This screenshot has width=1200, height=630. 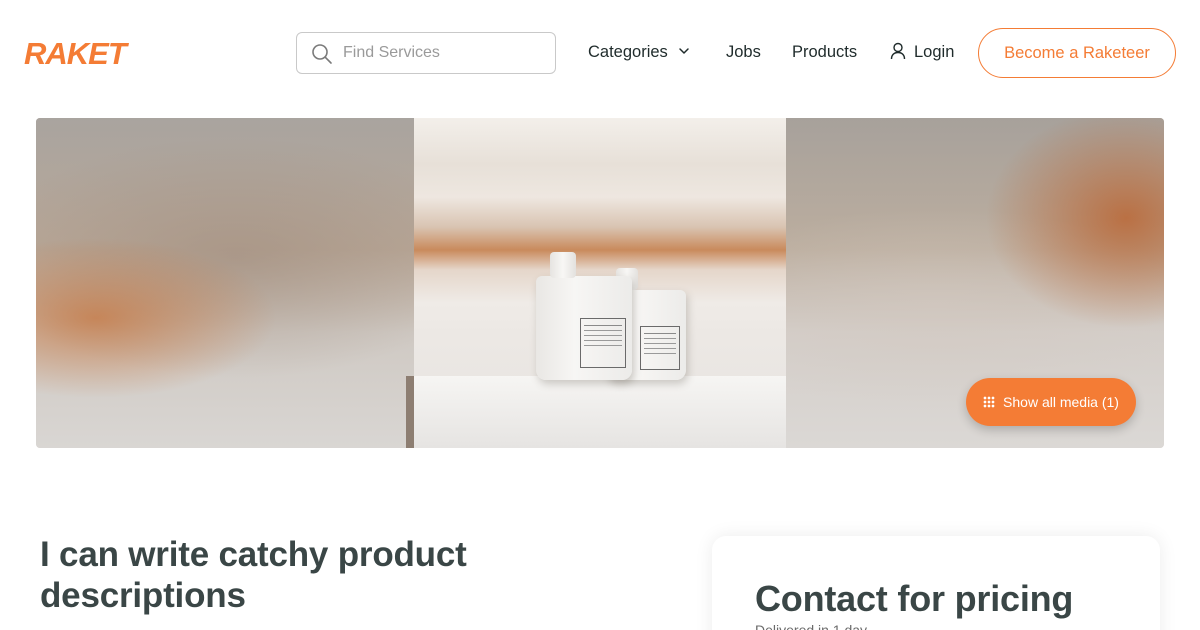 What do you see at coordinates (811, 626) in the screenshot?
I see `delivery-time: Delivered in 1 day` at bounding box center [811, 626].